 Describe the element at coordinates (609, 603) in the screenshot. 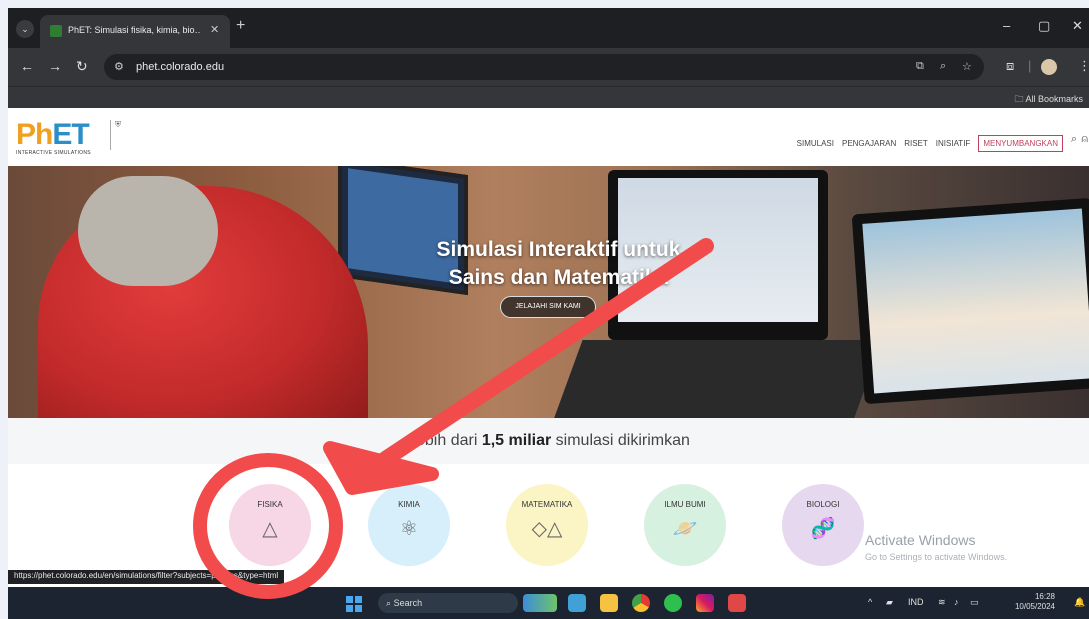

I see `file-explorer-icon` at that location.